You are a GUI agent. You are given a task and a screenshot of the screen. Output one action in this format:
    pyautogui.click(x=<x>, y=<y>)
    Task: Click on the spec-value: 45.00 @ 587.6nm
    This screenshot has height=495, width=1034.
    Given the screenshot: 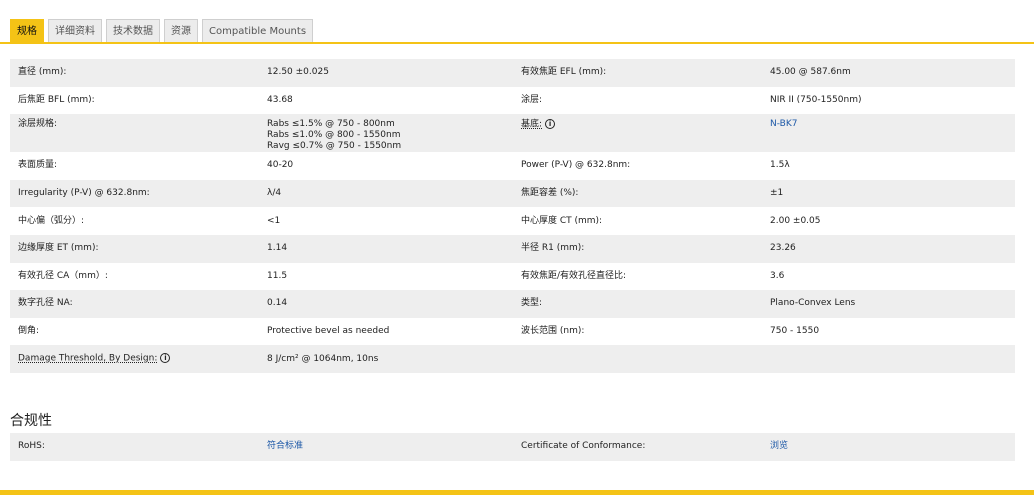 What is the action you would take?
    pyautogui.click(x=888, y=73)
    